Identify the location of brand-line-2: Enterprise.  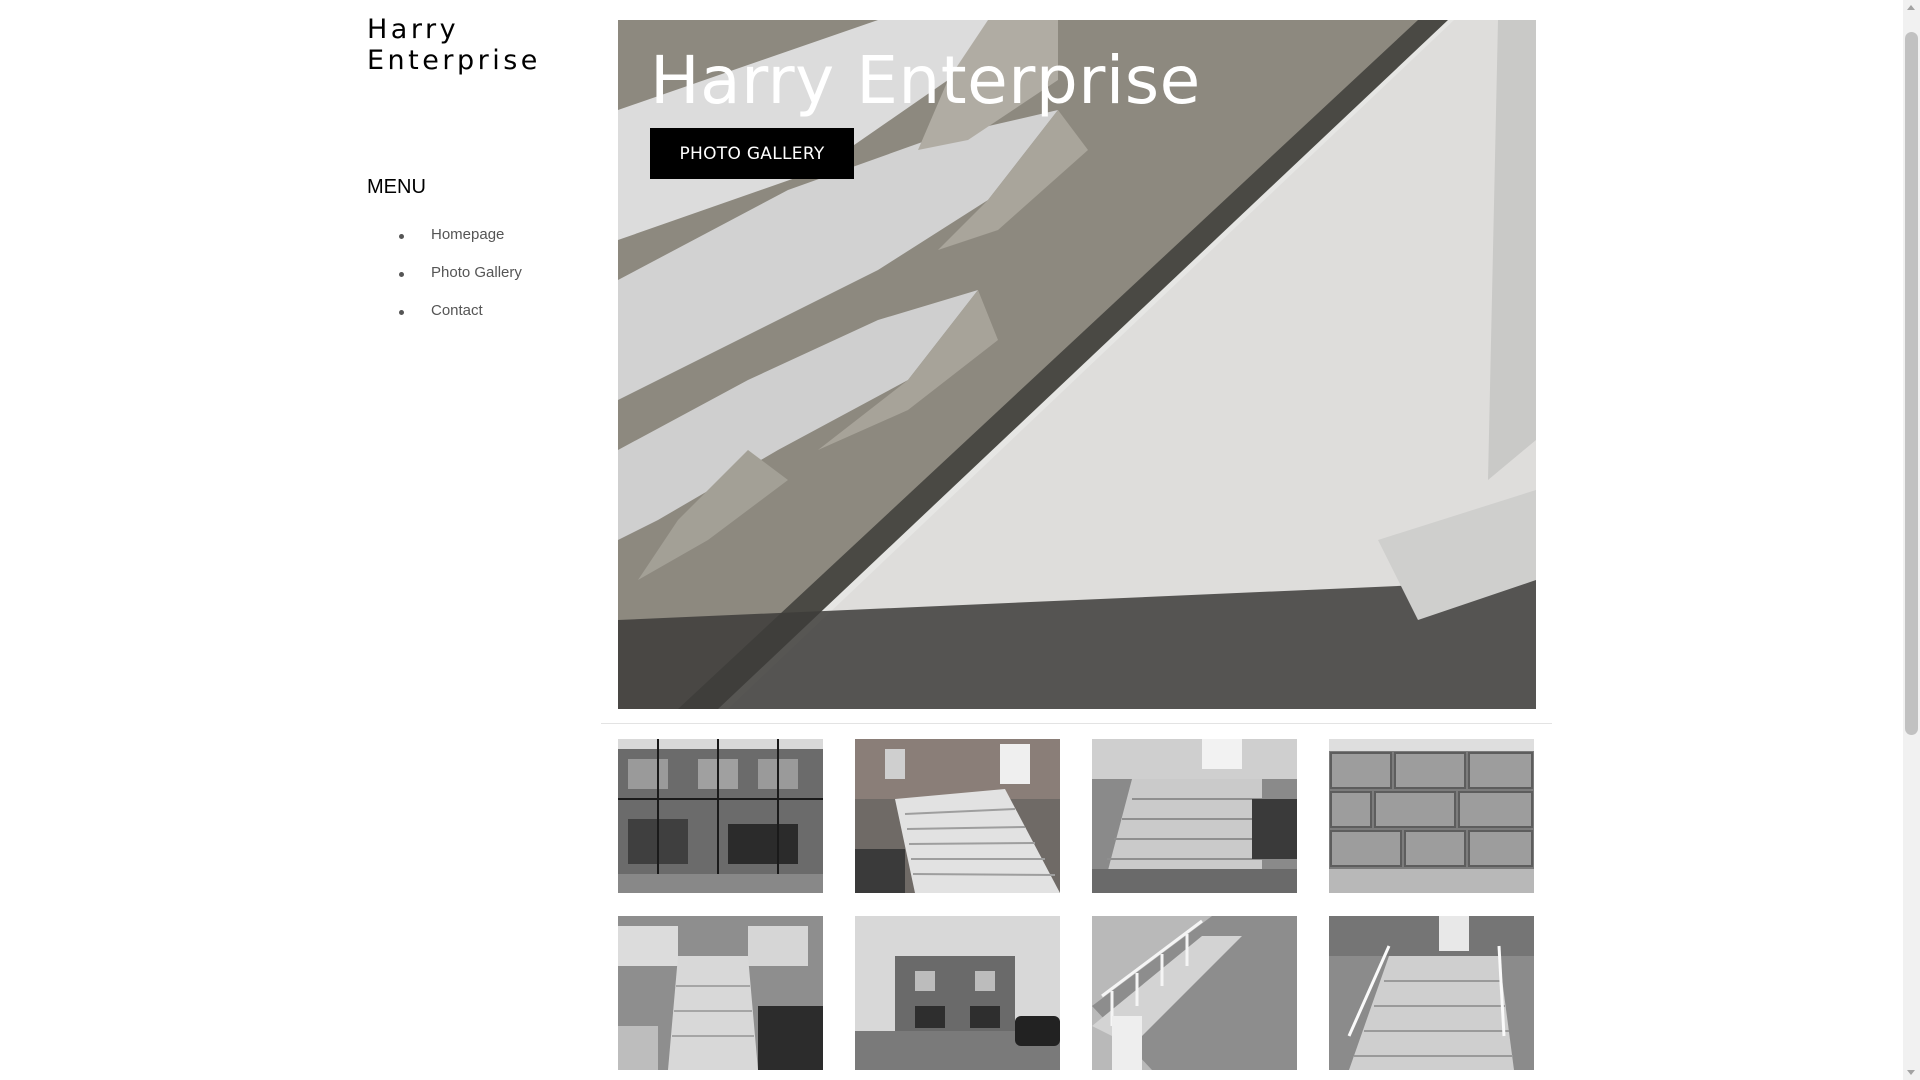
(477, 60).